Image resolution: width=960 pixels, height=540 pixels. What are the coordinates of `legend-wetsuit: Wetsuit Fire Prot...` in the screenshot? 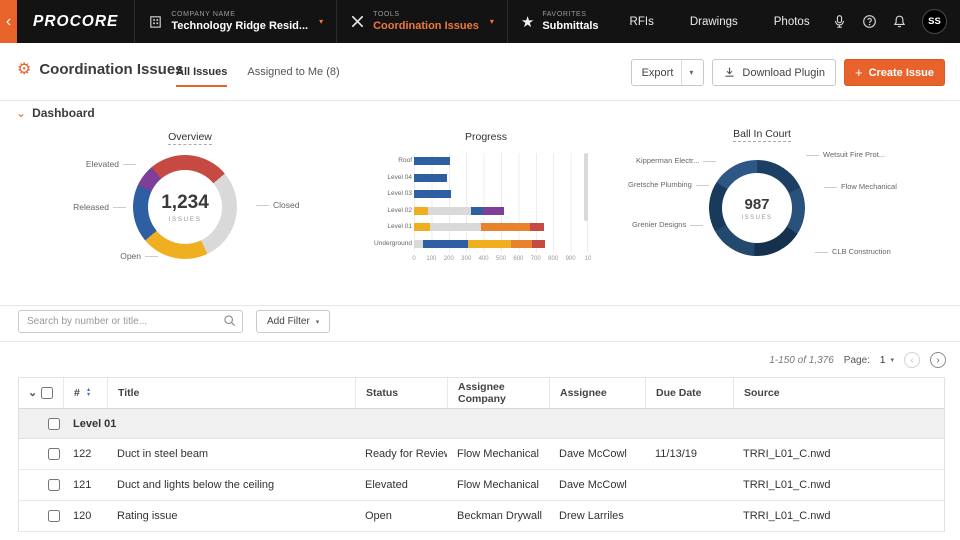 It's located at (845, 154).